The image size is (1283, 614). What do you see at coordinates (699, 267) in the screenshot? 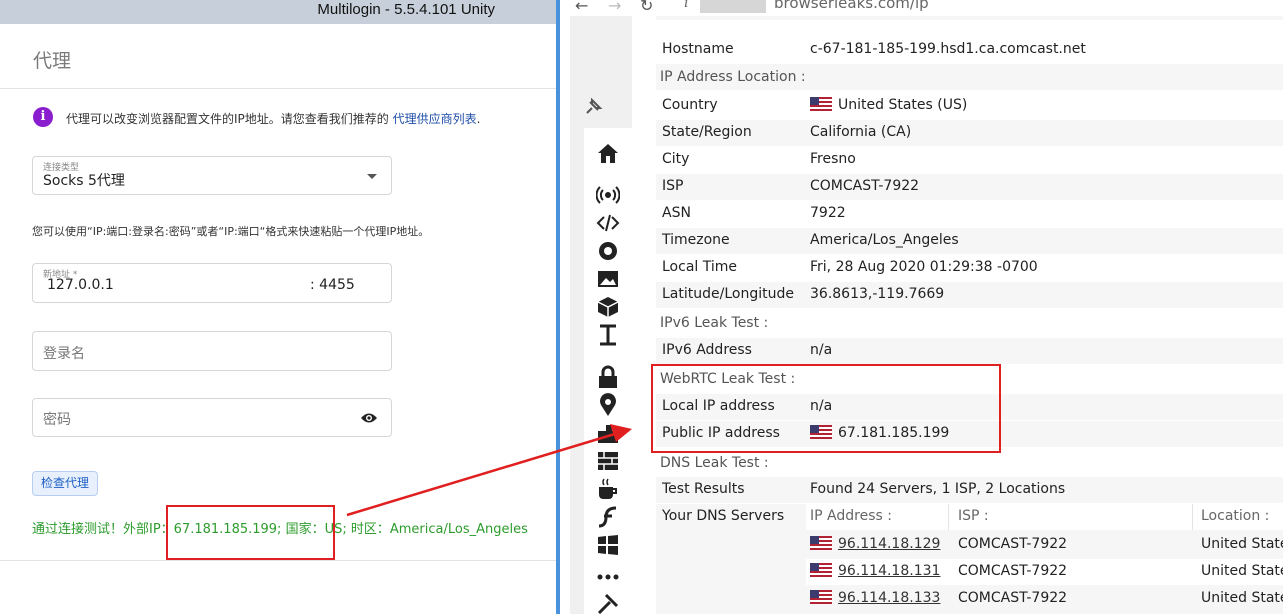
I see `row-key: Local Time` at bounding box center [699, 267].